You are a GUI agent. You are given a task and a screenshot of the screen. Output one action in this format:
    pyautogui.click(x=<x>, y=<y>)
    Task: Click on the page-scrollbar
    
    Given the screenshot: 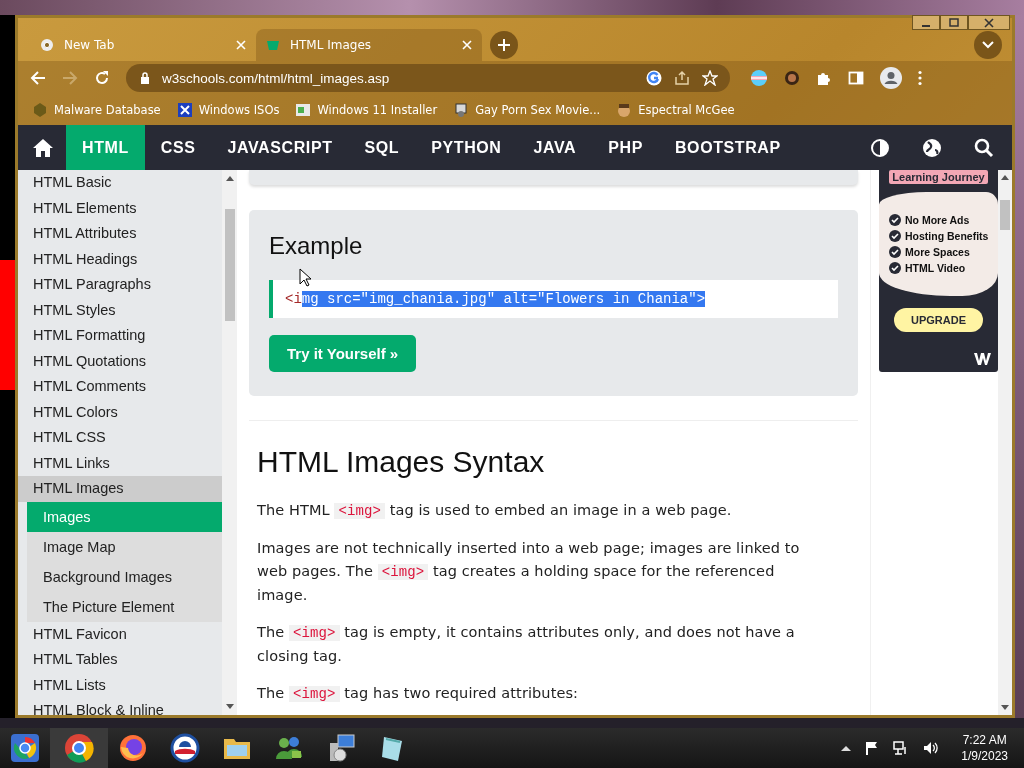 What is the action you would take?
    pyautogui.click(x=1005, y=442)
    